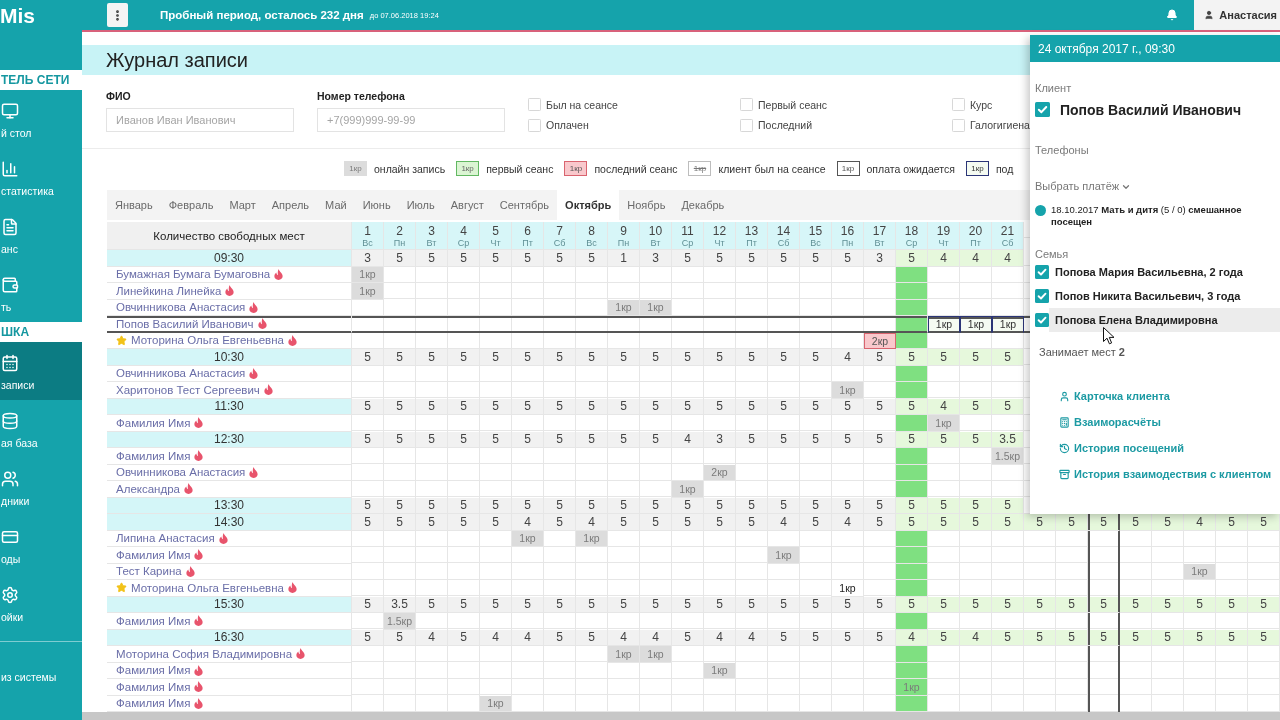 Image resolution: width=1280 pixels, height=720 pixels. Describe the element at coordinates (467, 205) in the screenshot. I see `month-tab: Август` at that location.